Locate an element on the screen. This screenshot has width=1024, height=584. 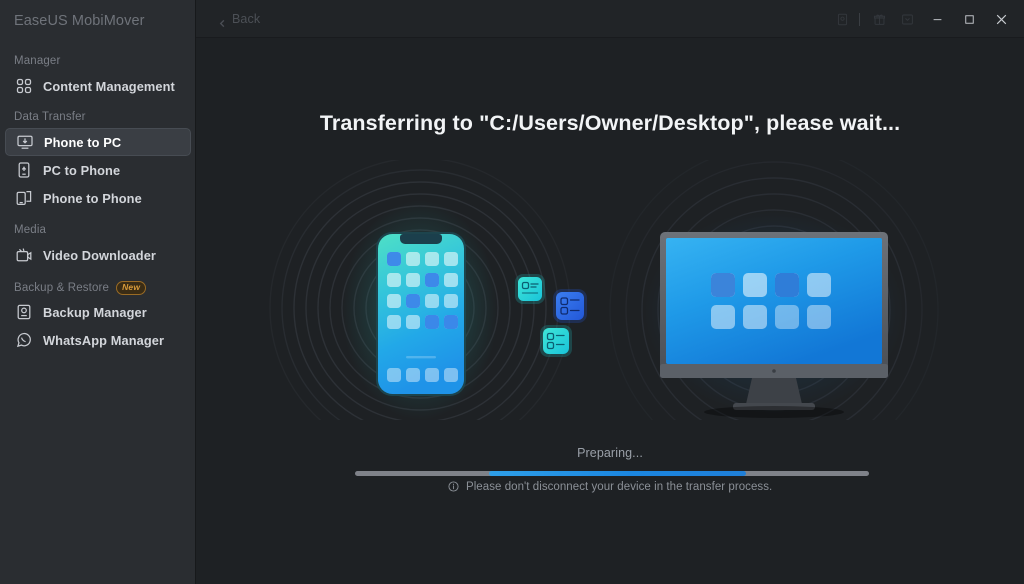
sidebar-item-label: WhatsApp Manager is located at coordinates (104, 340).